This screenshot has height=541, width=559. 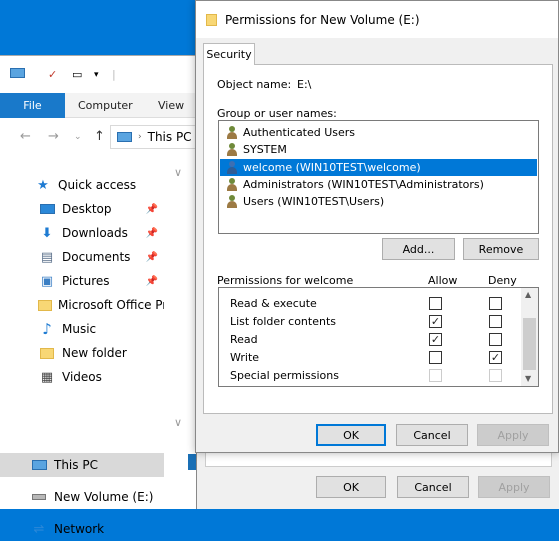 What do you see at coordinates (47, 233) in the screenshot?
I see `download-icon: ⬇` at bounding box center [47, 233].